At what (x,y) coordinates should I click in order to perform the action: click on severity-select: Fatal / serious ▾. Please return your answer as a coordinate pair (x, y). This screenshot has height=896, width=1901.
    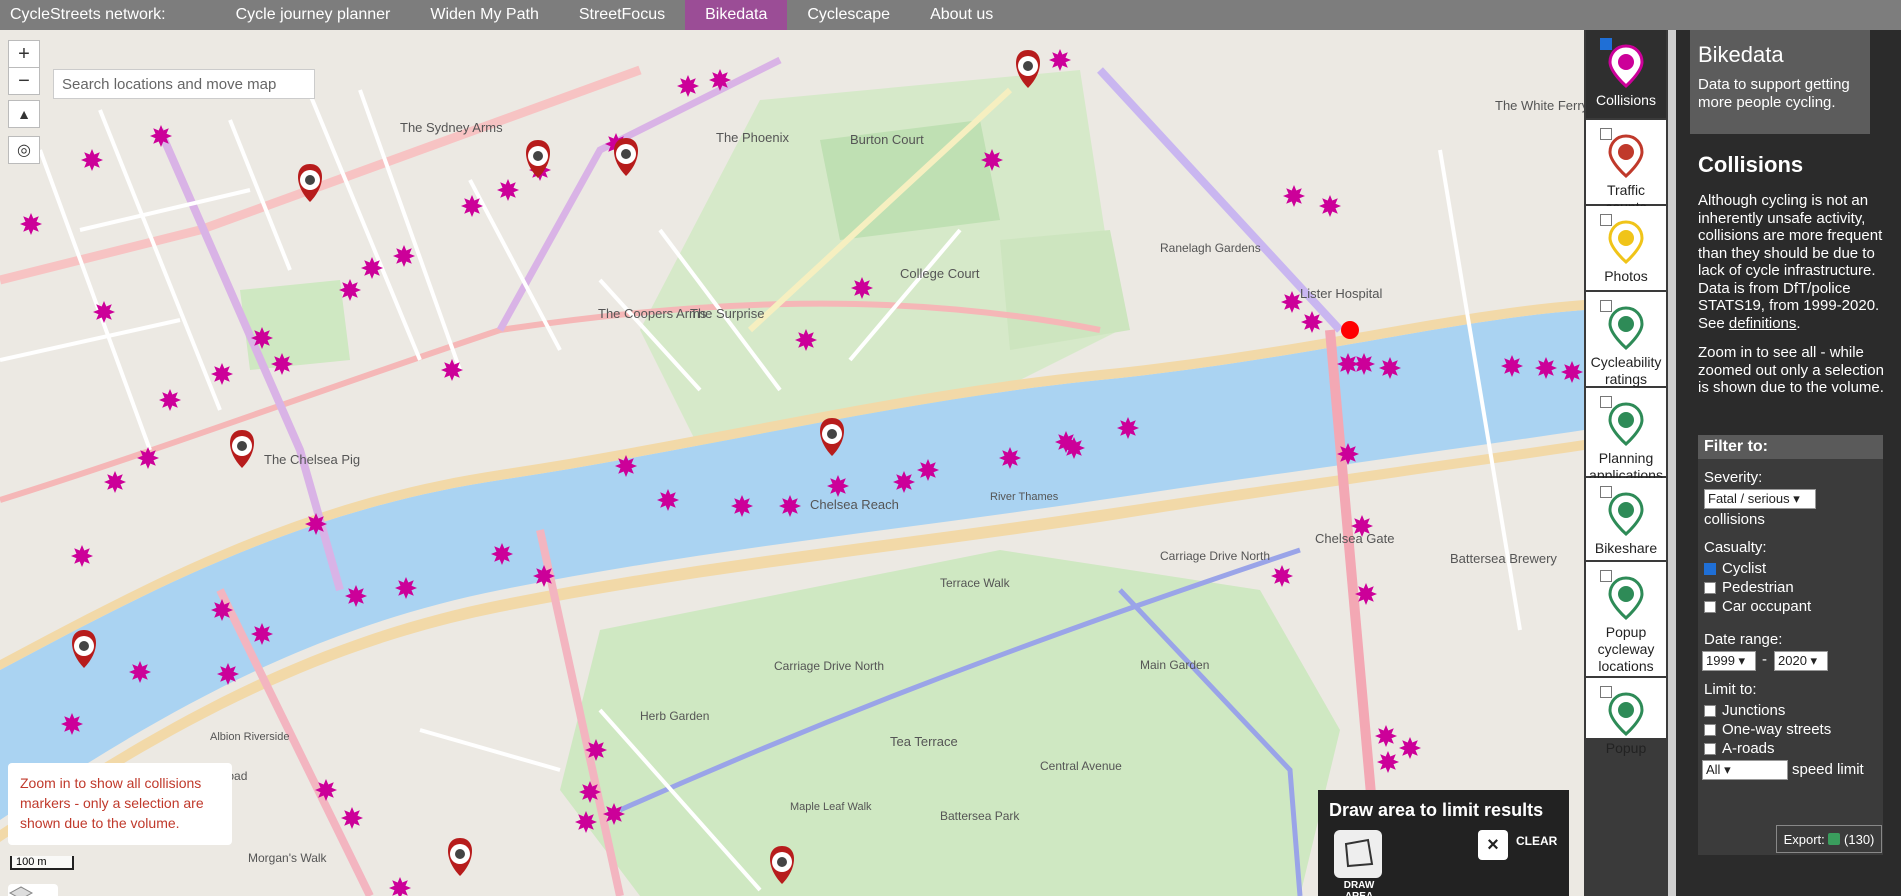
    Looking at the image, I should click on (1760, 499).